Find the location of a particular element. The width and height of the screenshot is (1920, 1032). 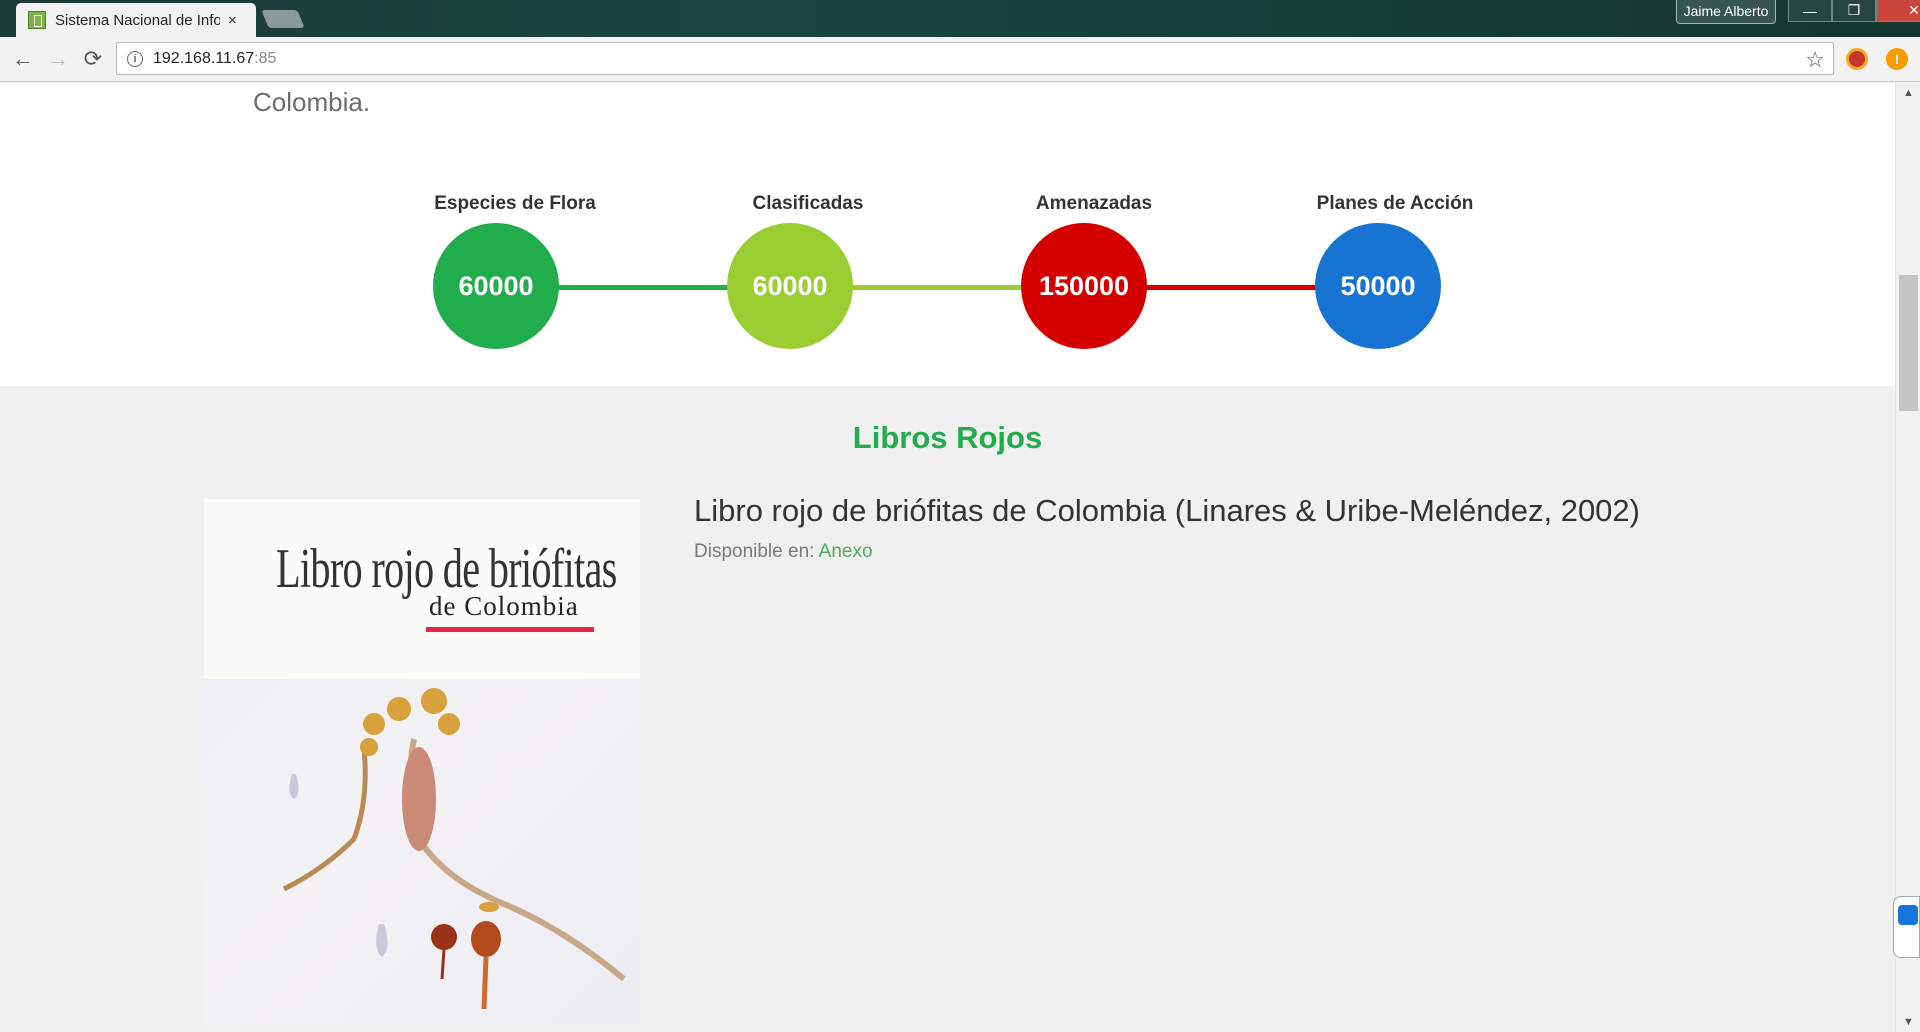

site-favicon-icon is located at coordinates (37, 20).